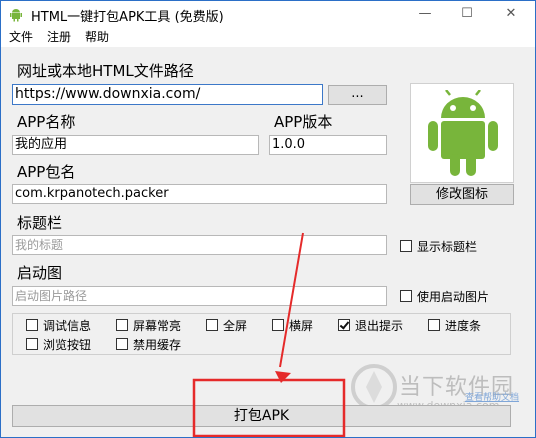 The width and height of the screenshot is (536, 438). Describe the element at coordinates (467, 14) in the screenshot. I see `maximize-button: ☐` at that location.